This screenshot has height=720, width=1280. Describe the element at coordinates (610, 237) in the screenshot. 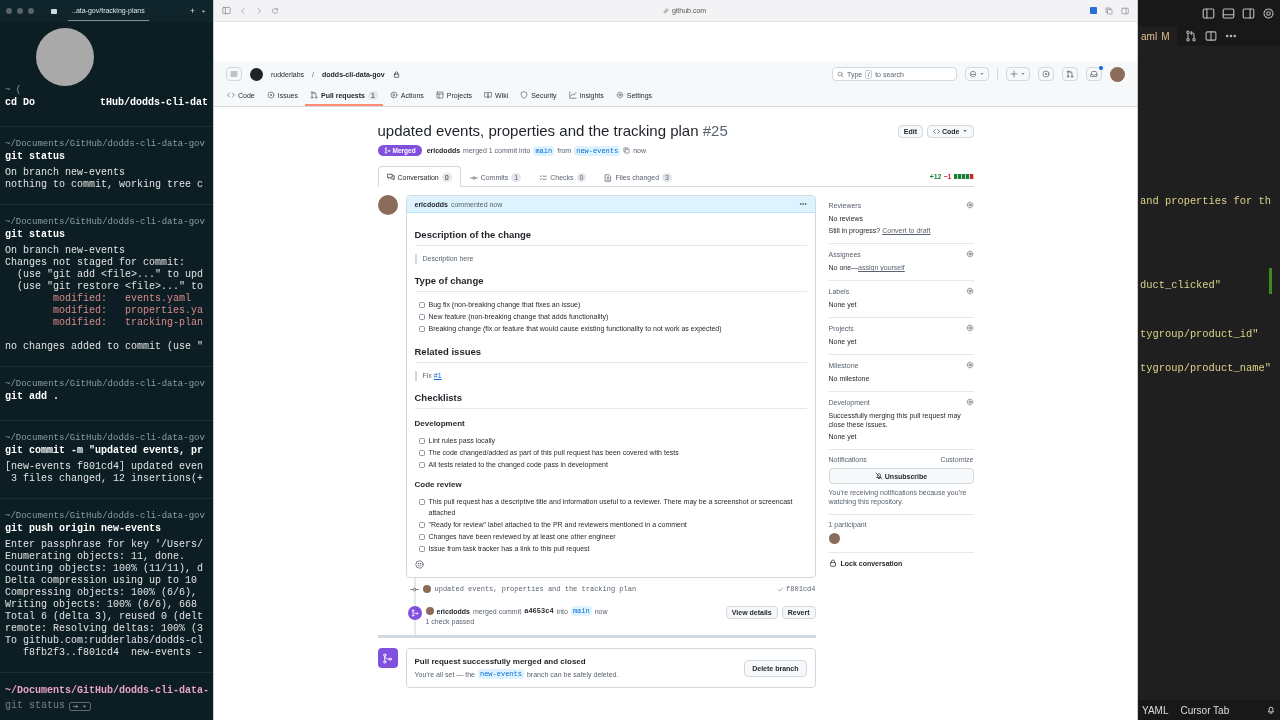

I see `section-heading: Description of the change` at that location.